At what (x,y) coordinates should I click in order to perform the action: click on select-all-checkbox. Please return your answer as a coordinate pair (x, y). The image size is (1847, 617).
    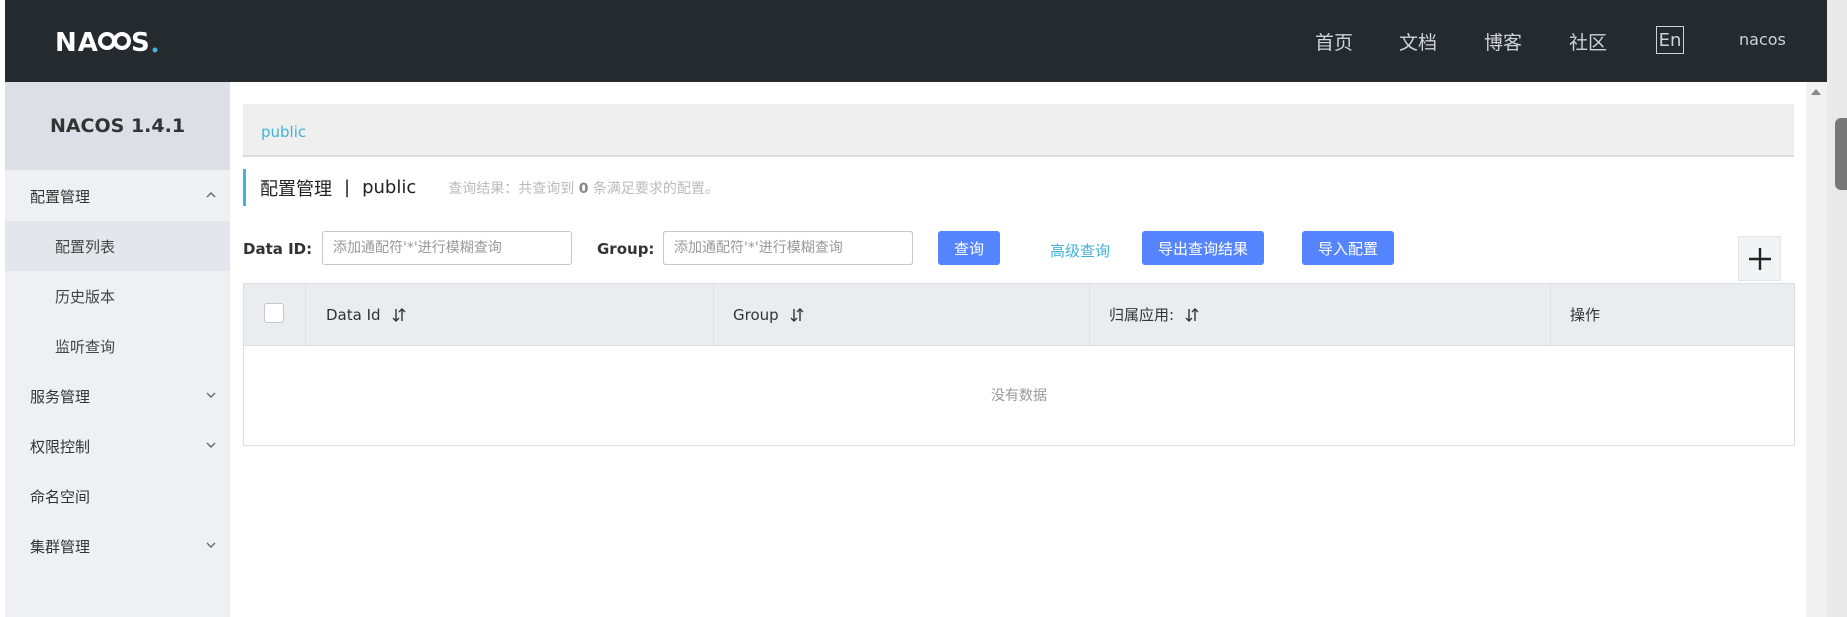
    Looking at the image, I should click on (274, 313).